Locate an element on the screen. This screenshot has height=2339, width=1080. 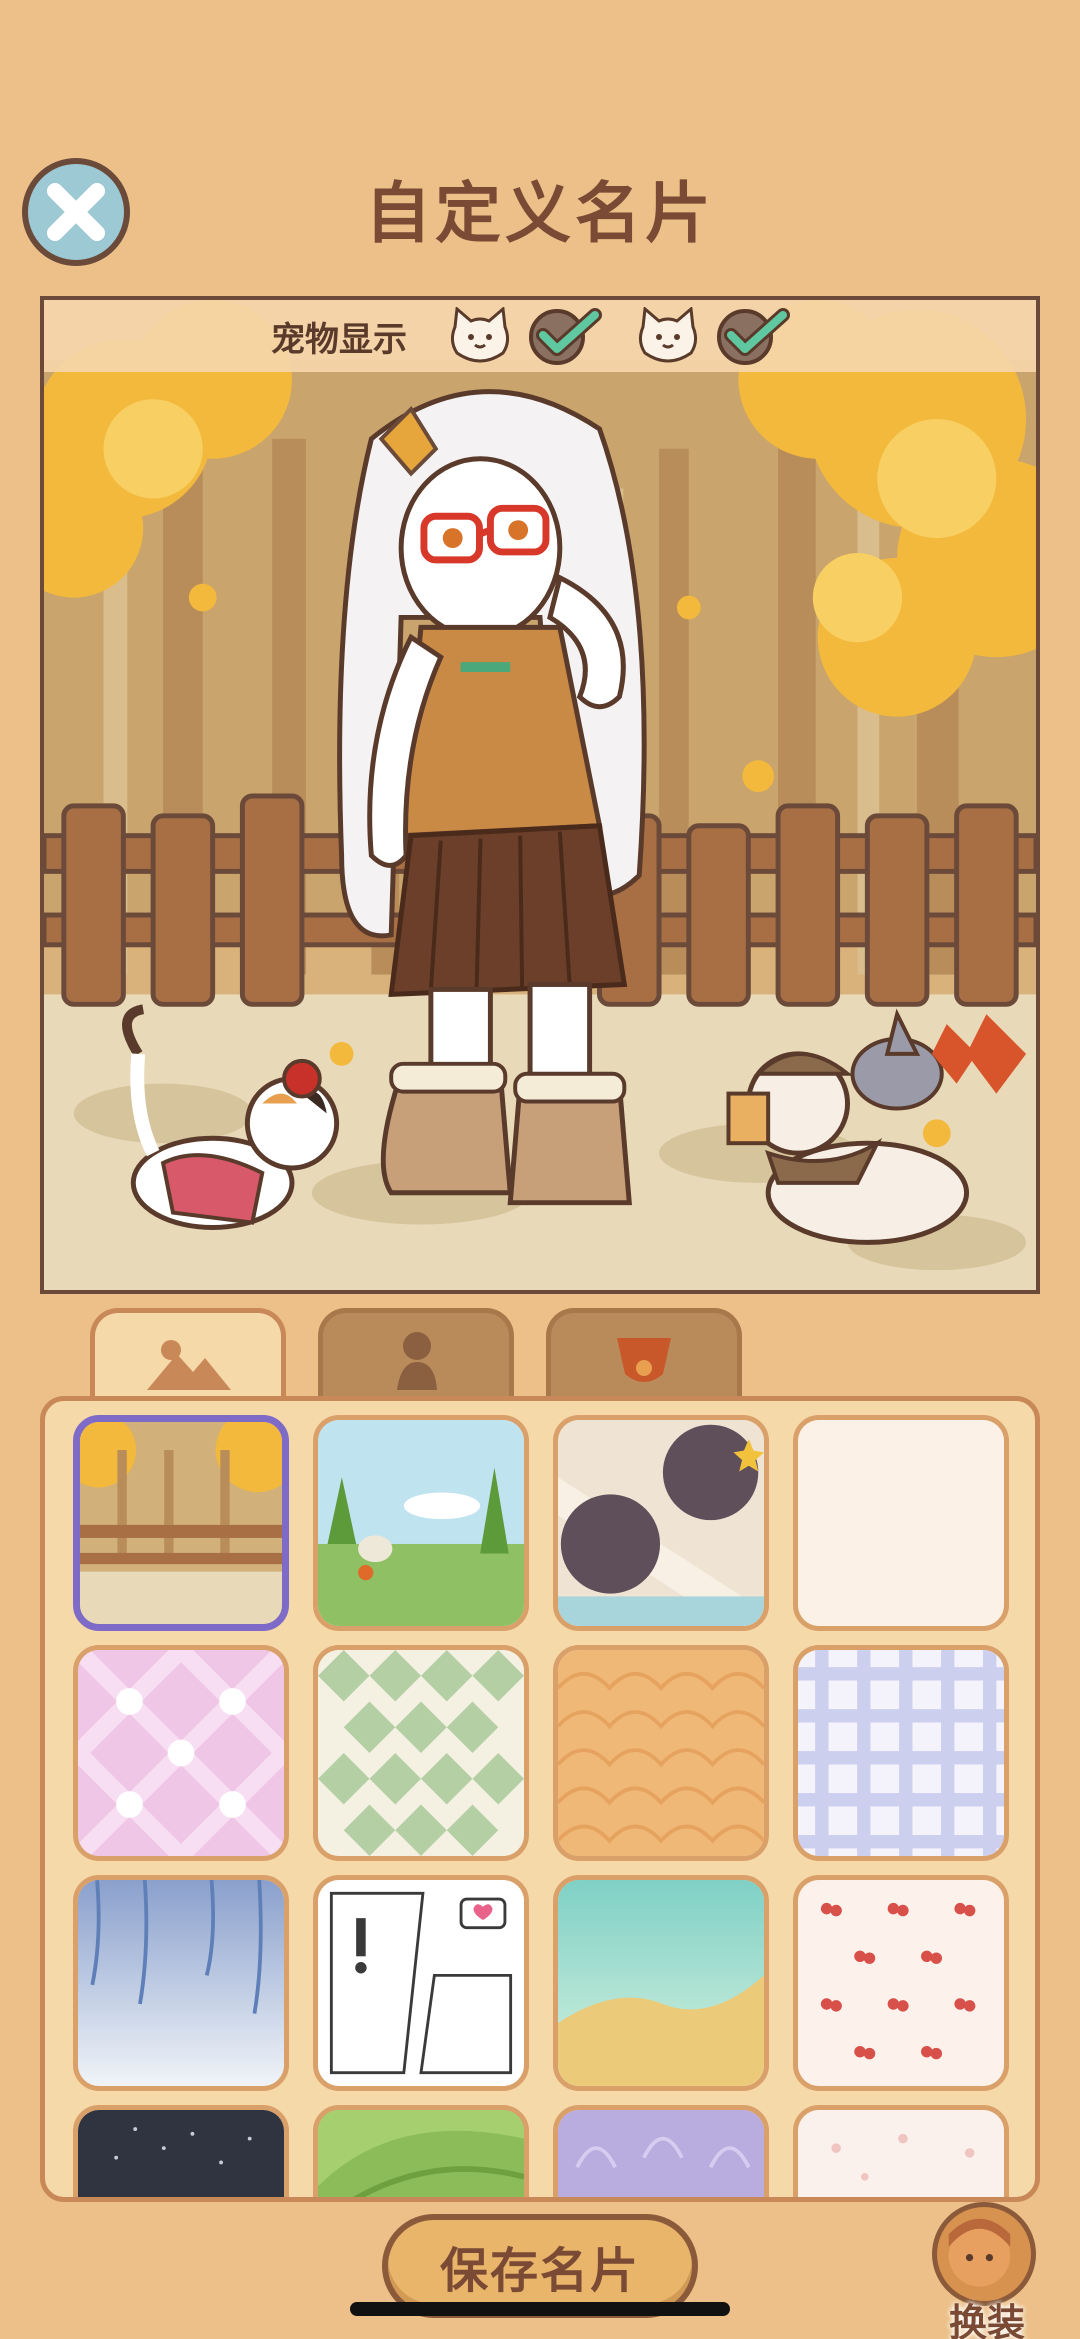
tab-character is located at coordinates (416, 1356).